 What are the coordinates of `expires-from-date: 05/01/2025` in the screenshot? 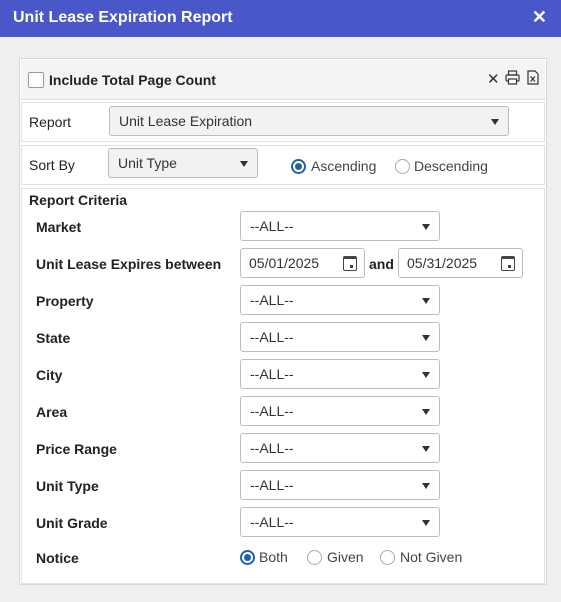 It's located at (302, 263).